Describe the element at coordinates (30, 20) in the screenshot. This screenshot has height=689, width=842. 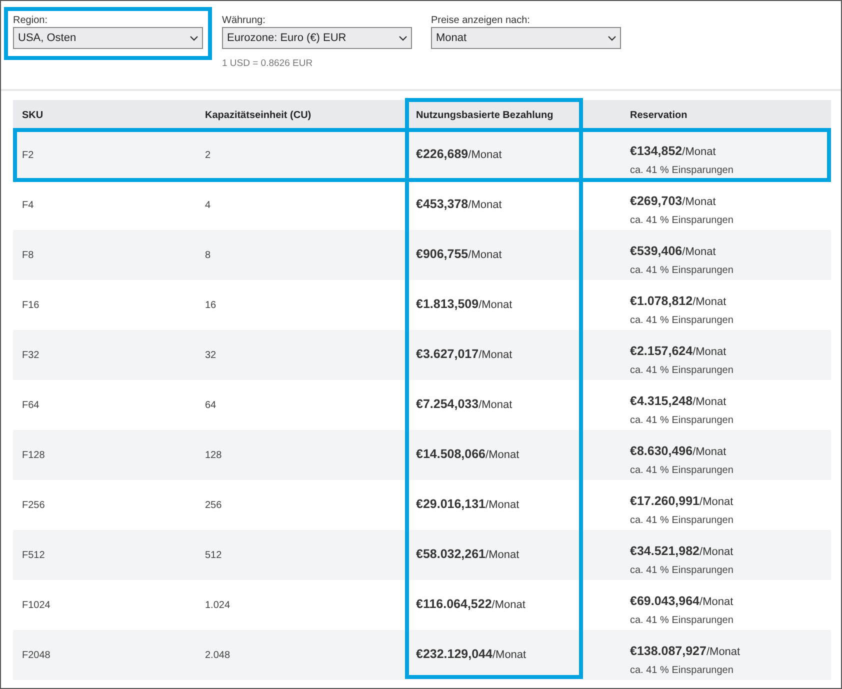
I see `field-label: Region:` at that location.